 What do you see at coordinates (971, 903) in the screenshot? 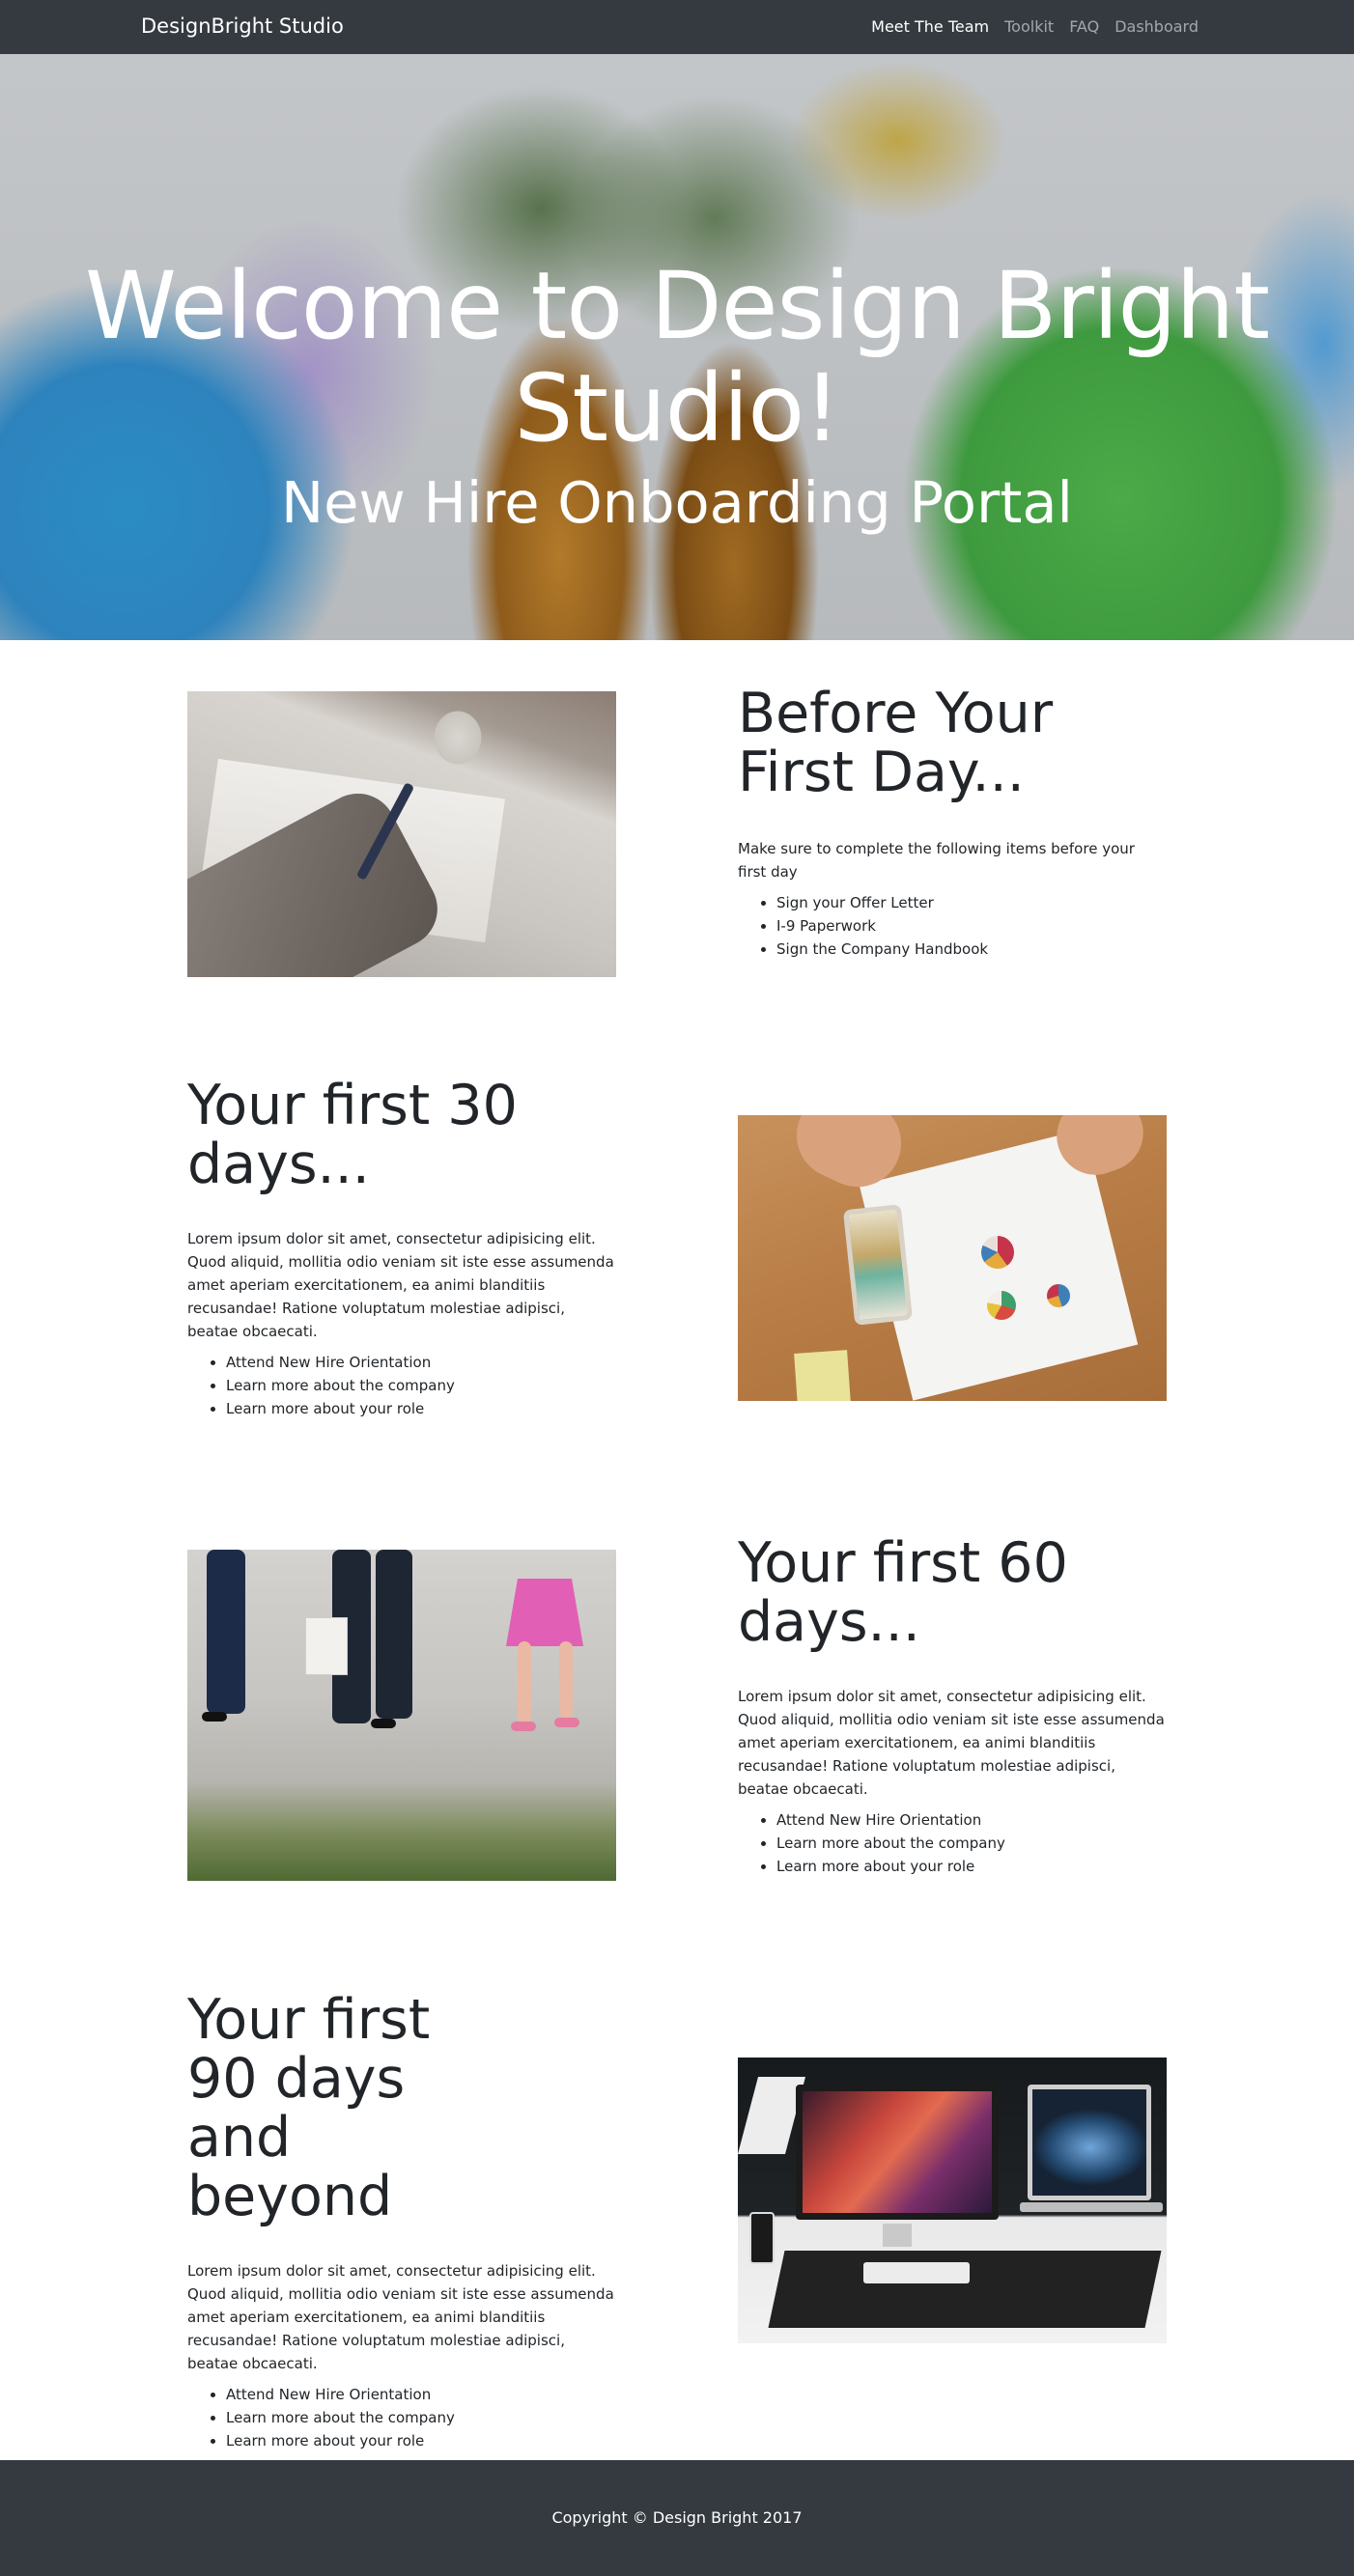
I see `list-item: Sign your Offer Letter` at bounding box center [971, 903].